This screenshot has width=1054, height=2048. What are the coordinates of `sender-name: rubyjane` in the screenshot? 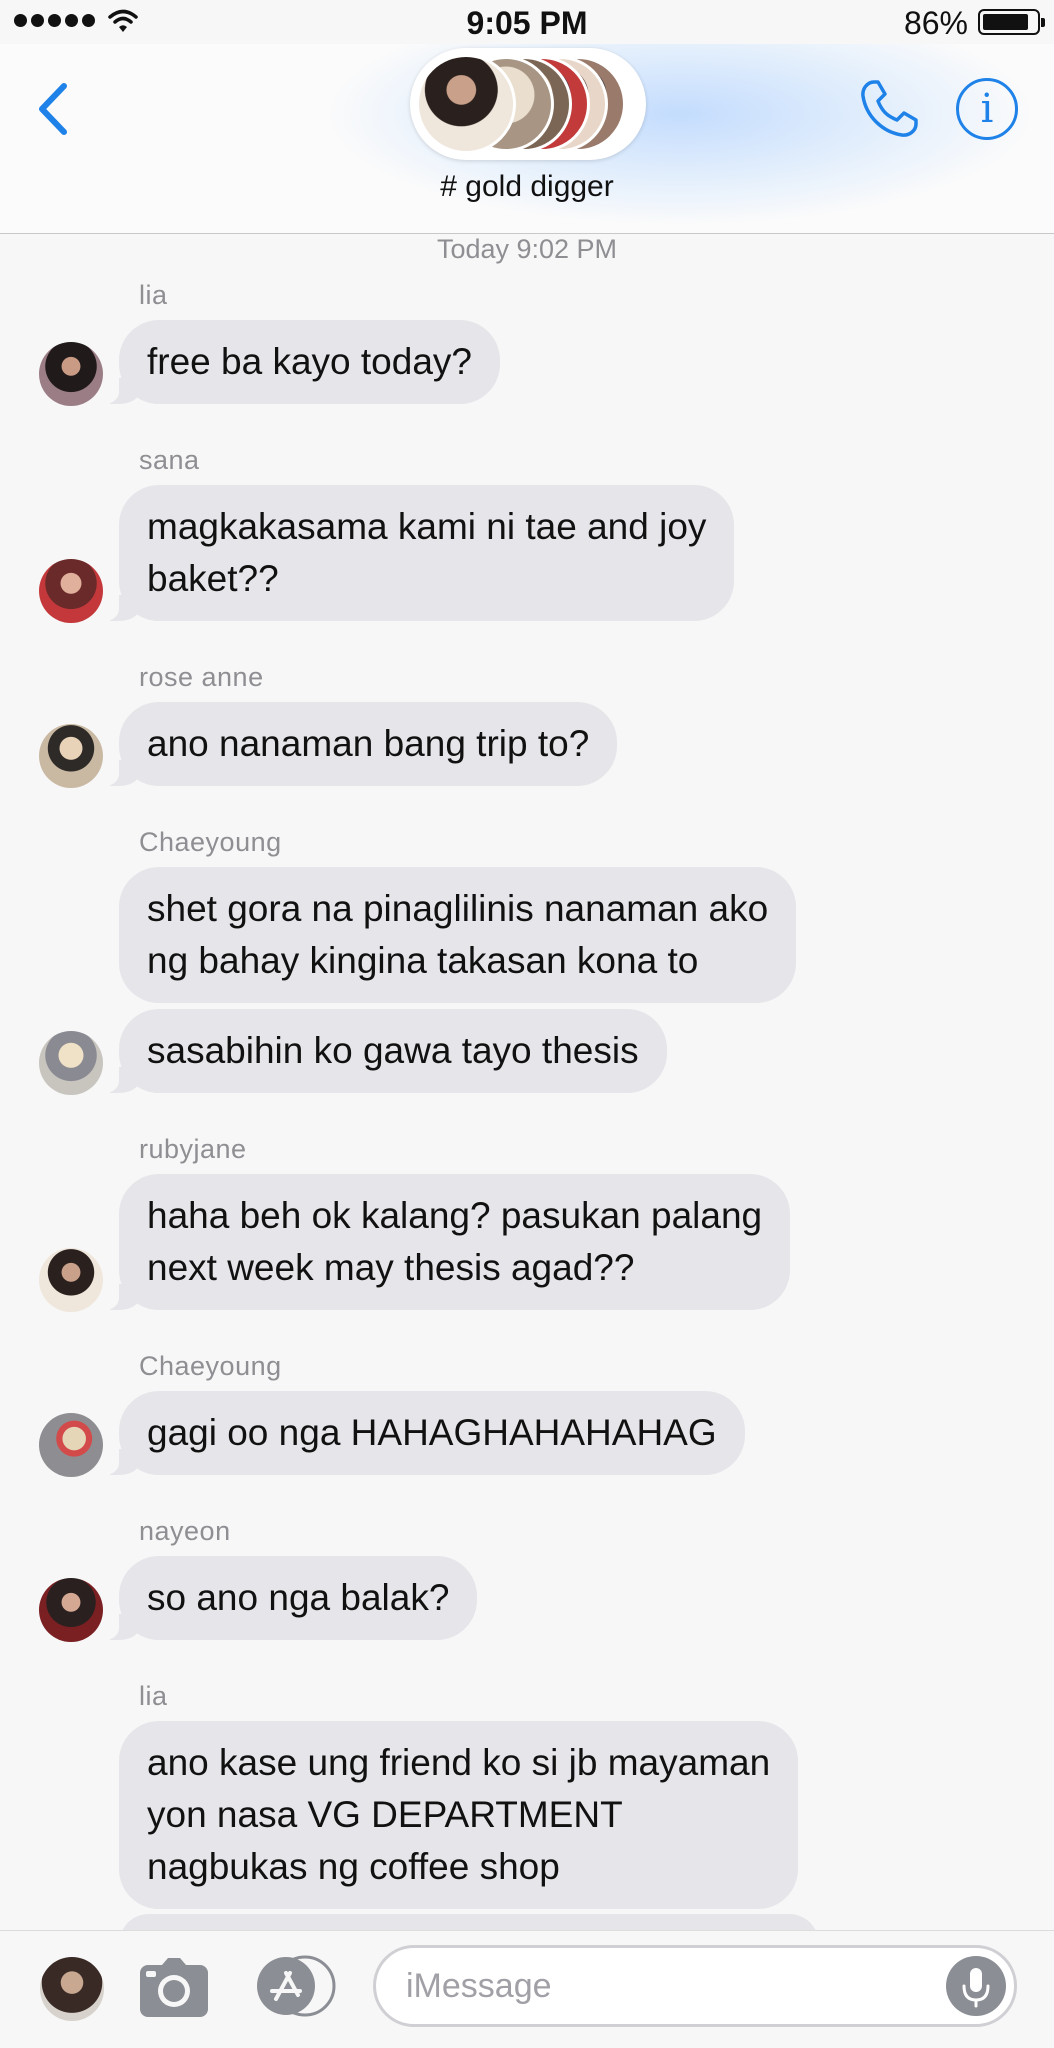 It's located at (193, 1149).